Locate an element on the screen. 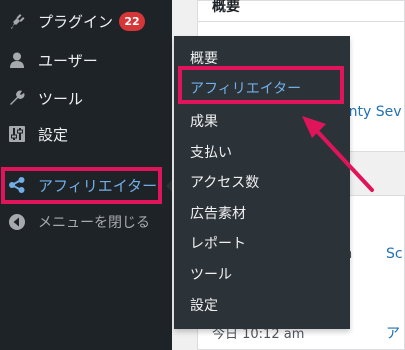 This screenshot has height=350, width=405. annotation-arrow-icon is located at coordinates (338, 154).